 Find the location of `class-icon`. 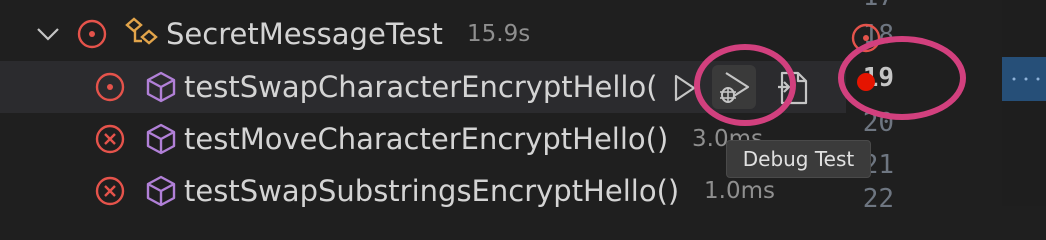

class-icon is located at coordinates (141, 31).